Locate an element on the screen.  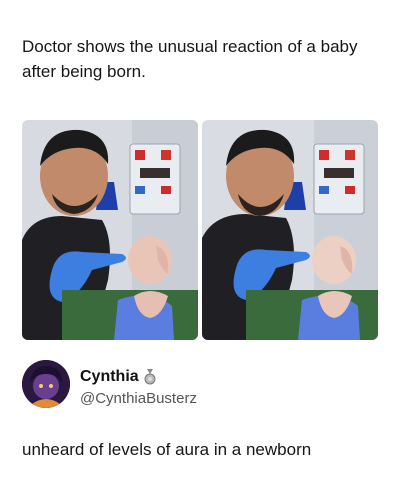
name-row: Cynthia is located at coordinates (118, 377).